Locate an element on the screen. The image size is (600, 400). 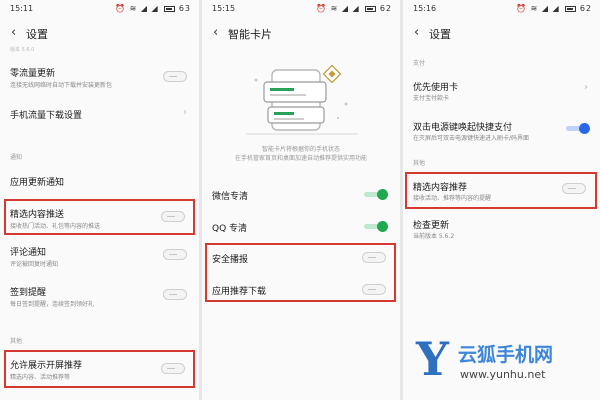
setting-label: 手机流量下载设置 is located at coordinates (46, 116).